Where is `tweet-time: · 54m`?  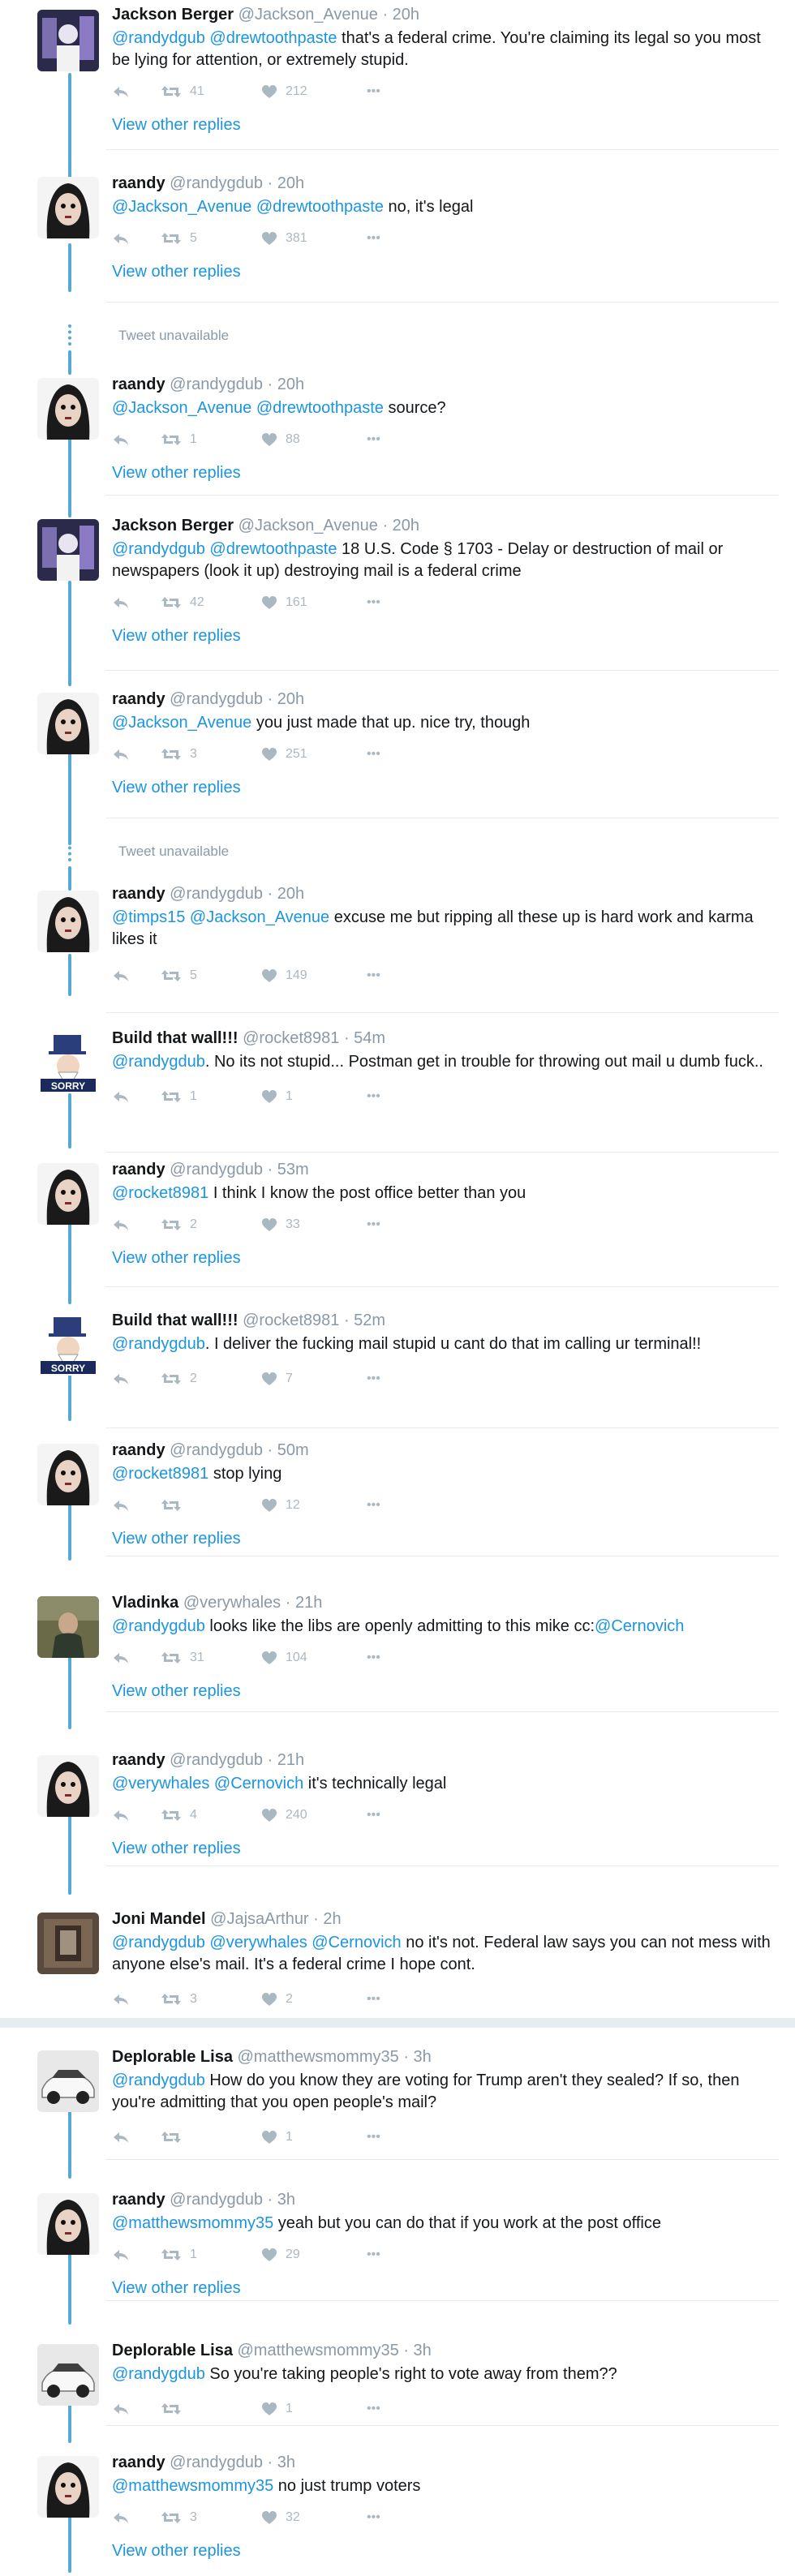 tweet-time: · 54m is located at coordinates (364, 1038).